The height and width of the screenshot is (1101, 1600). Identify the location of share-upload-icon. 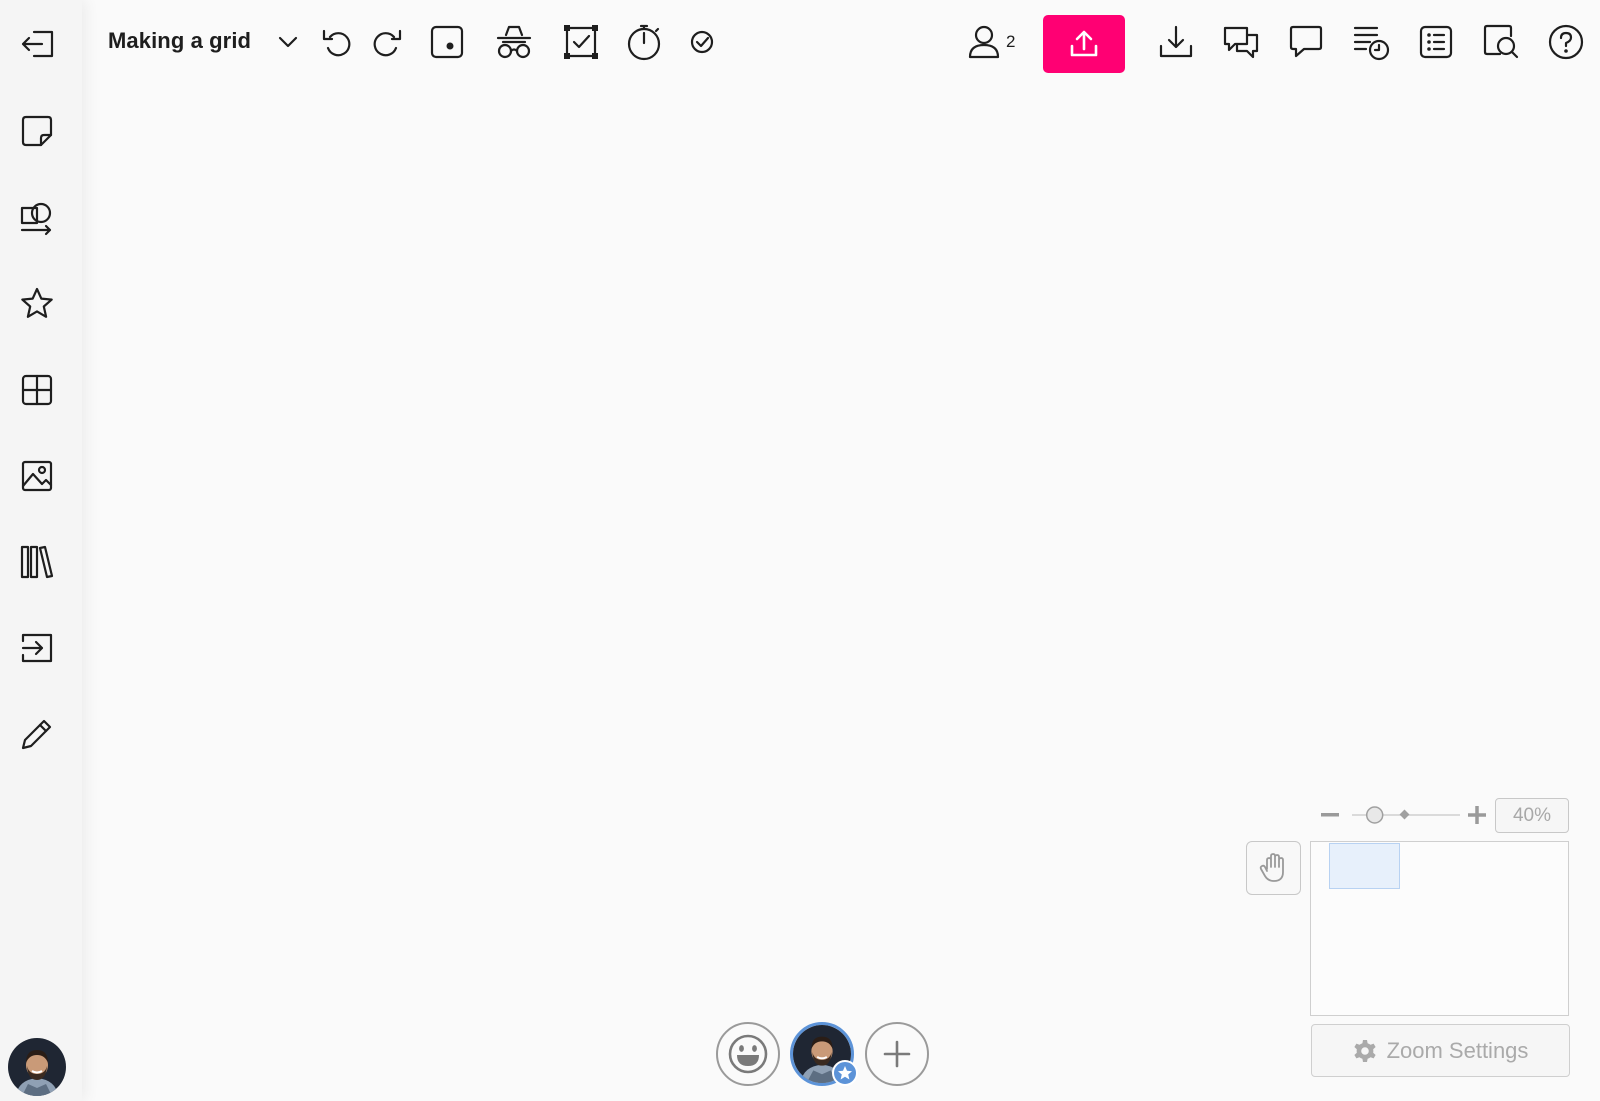
(1084, 43).